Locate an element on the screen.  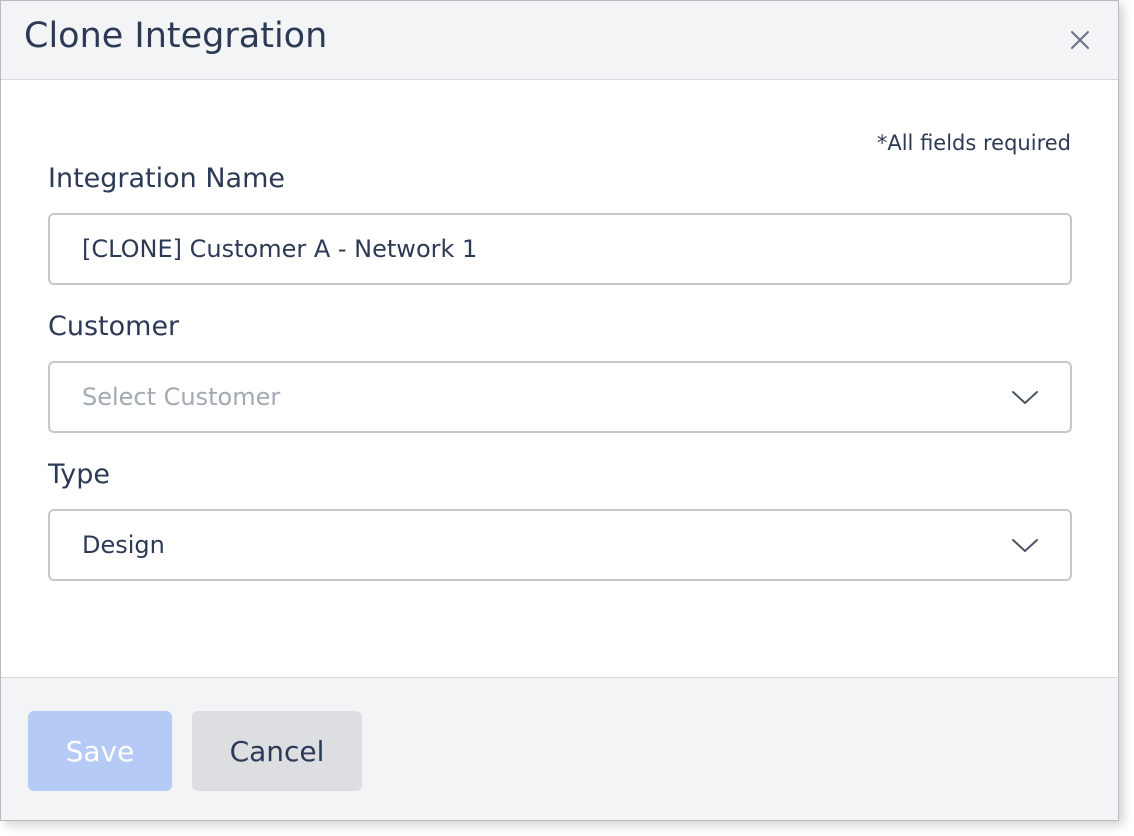
type-select-value: Design is located at coordinates (123, 545).